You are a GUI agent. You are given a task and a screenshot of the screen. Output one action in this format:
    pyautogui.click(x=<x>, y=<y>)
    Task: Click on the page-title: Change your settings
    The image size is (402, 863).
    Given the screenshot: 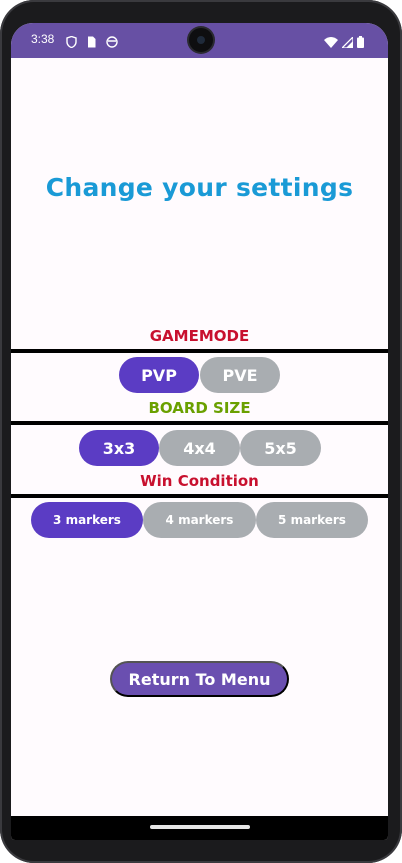 What is the action you would take?
    pyautogui.click(x=199, y=187)
    